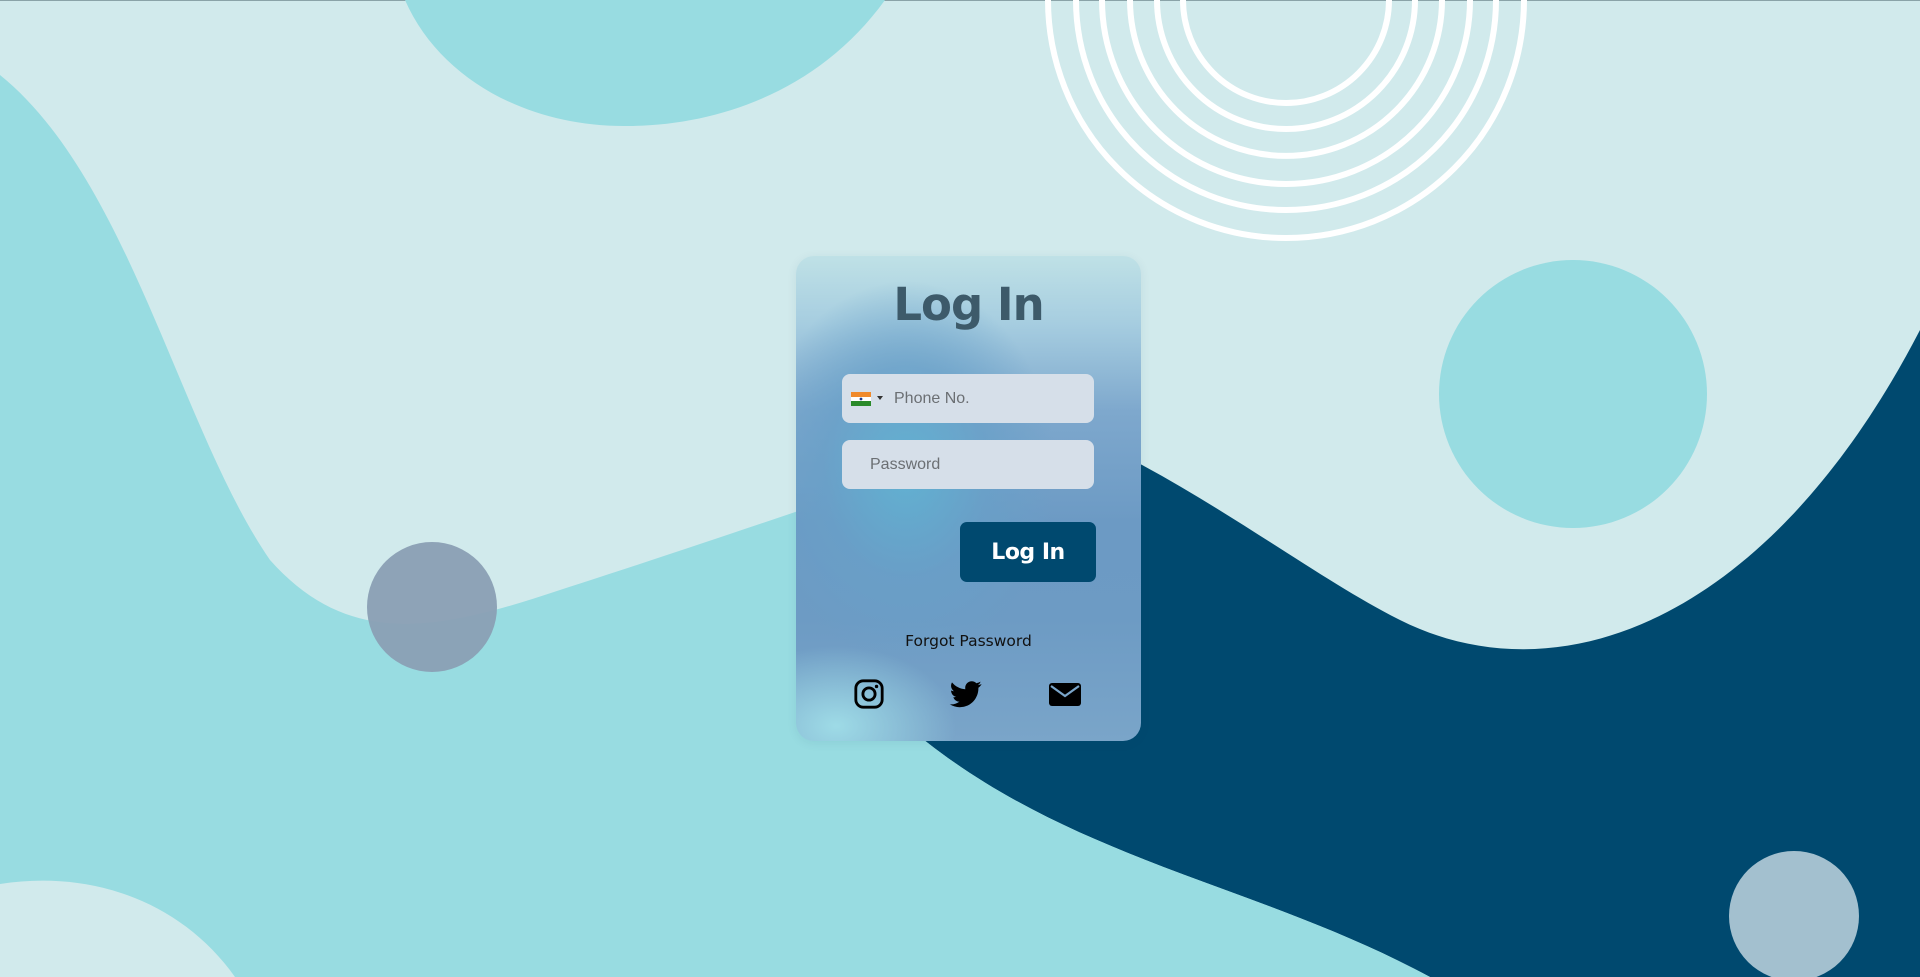  I want to click on phone-input, so click(989, 398).